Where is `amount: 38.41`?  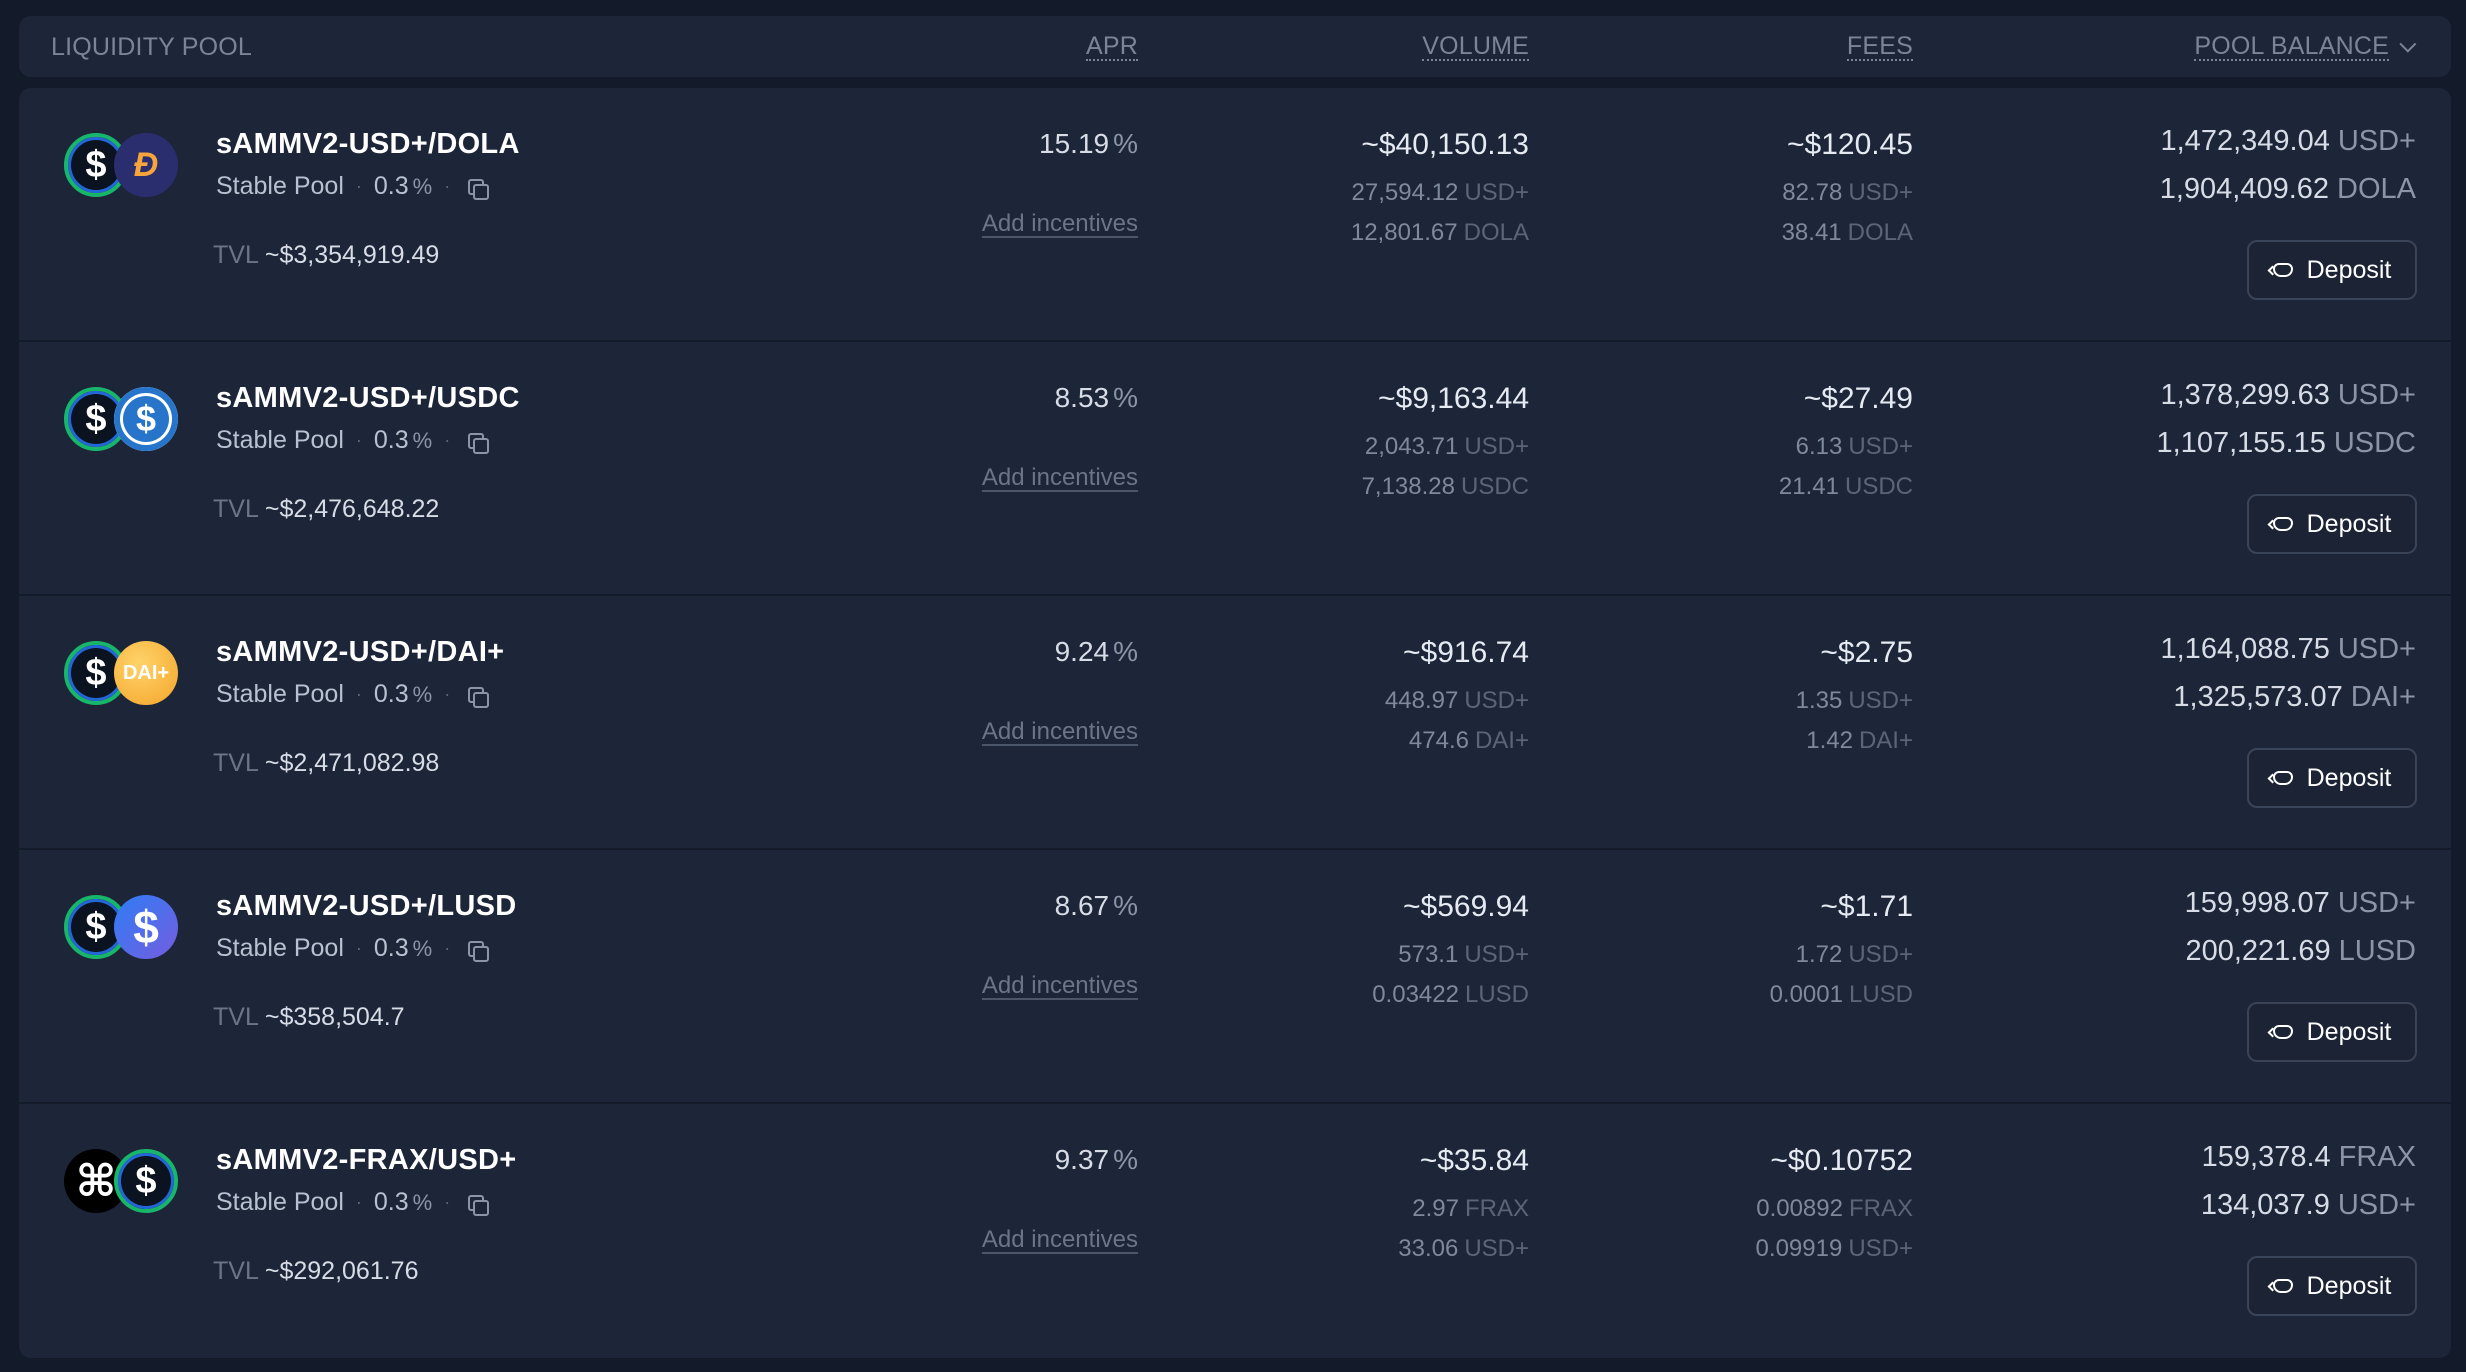
amount: 38.41 is located at coordinates (1811, 232).